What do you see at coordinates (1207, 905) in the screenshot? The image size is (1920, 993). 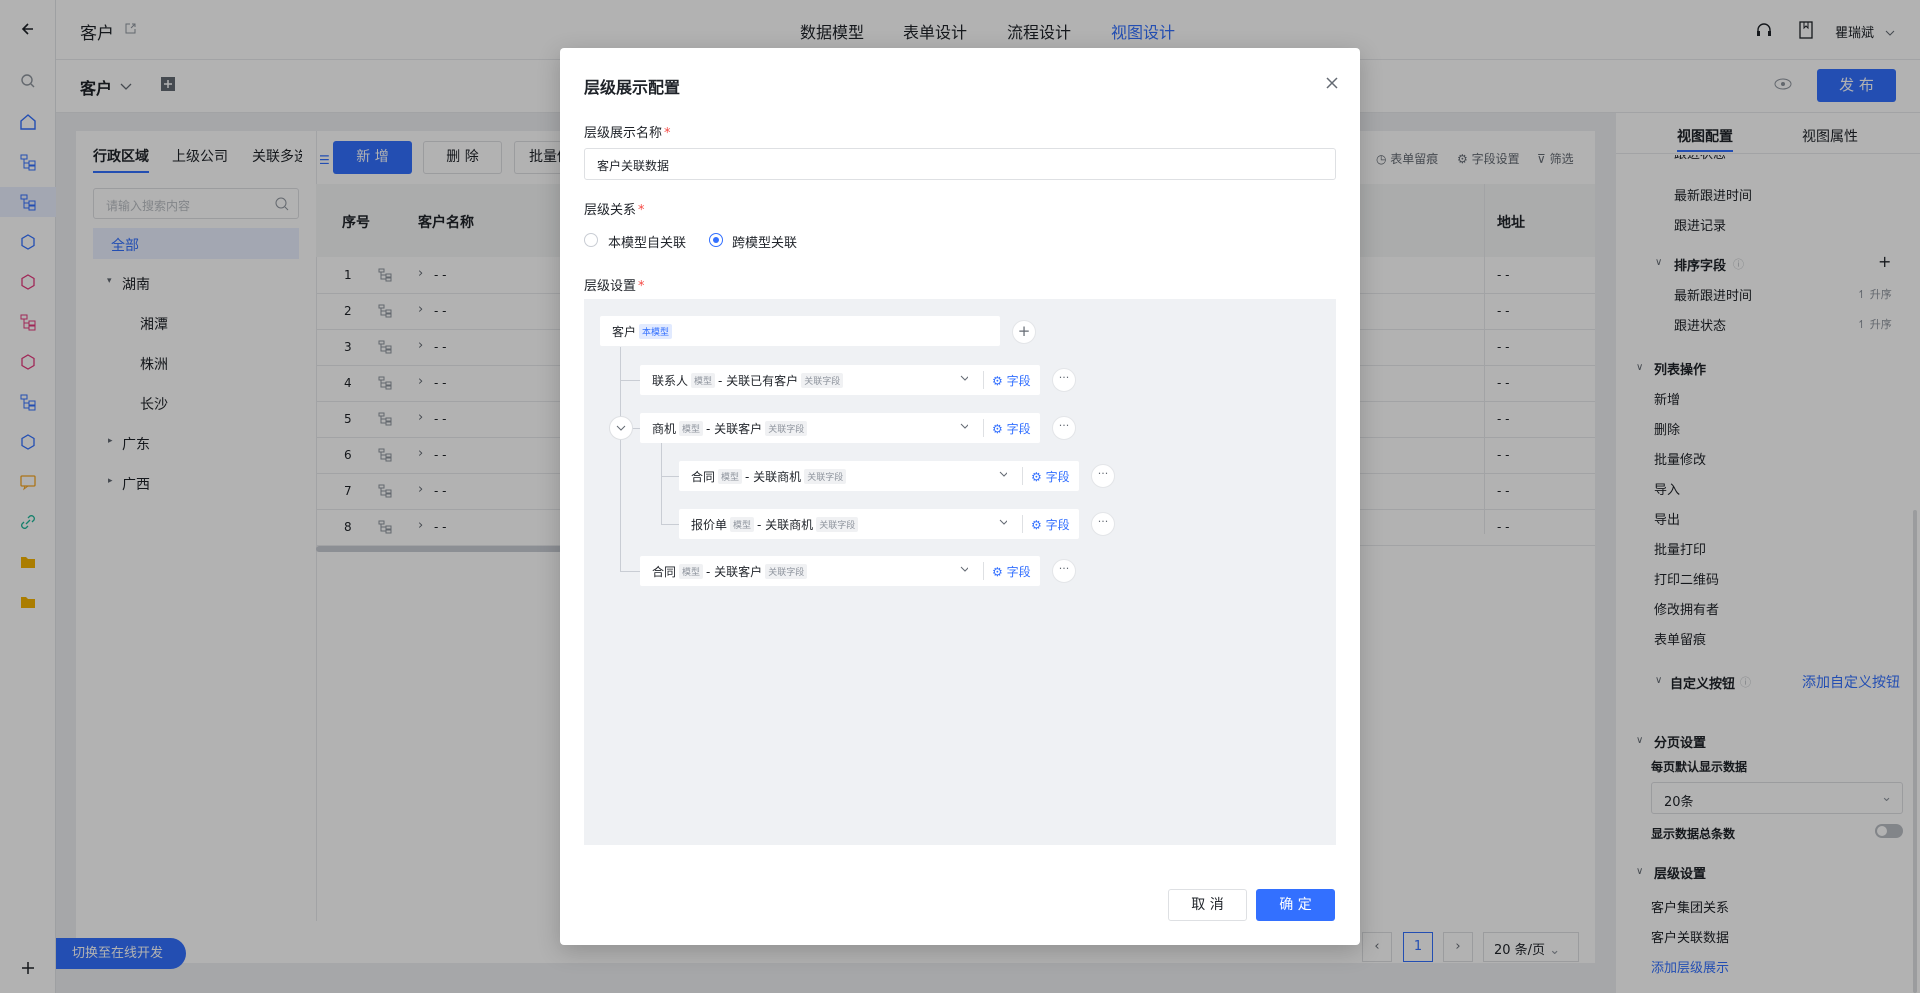 I see `cancel-button: 取 消` at bounding box center [1207, 905].